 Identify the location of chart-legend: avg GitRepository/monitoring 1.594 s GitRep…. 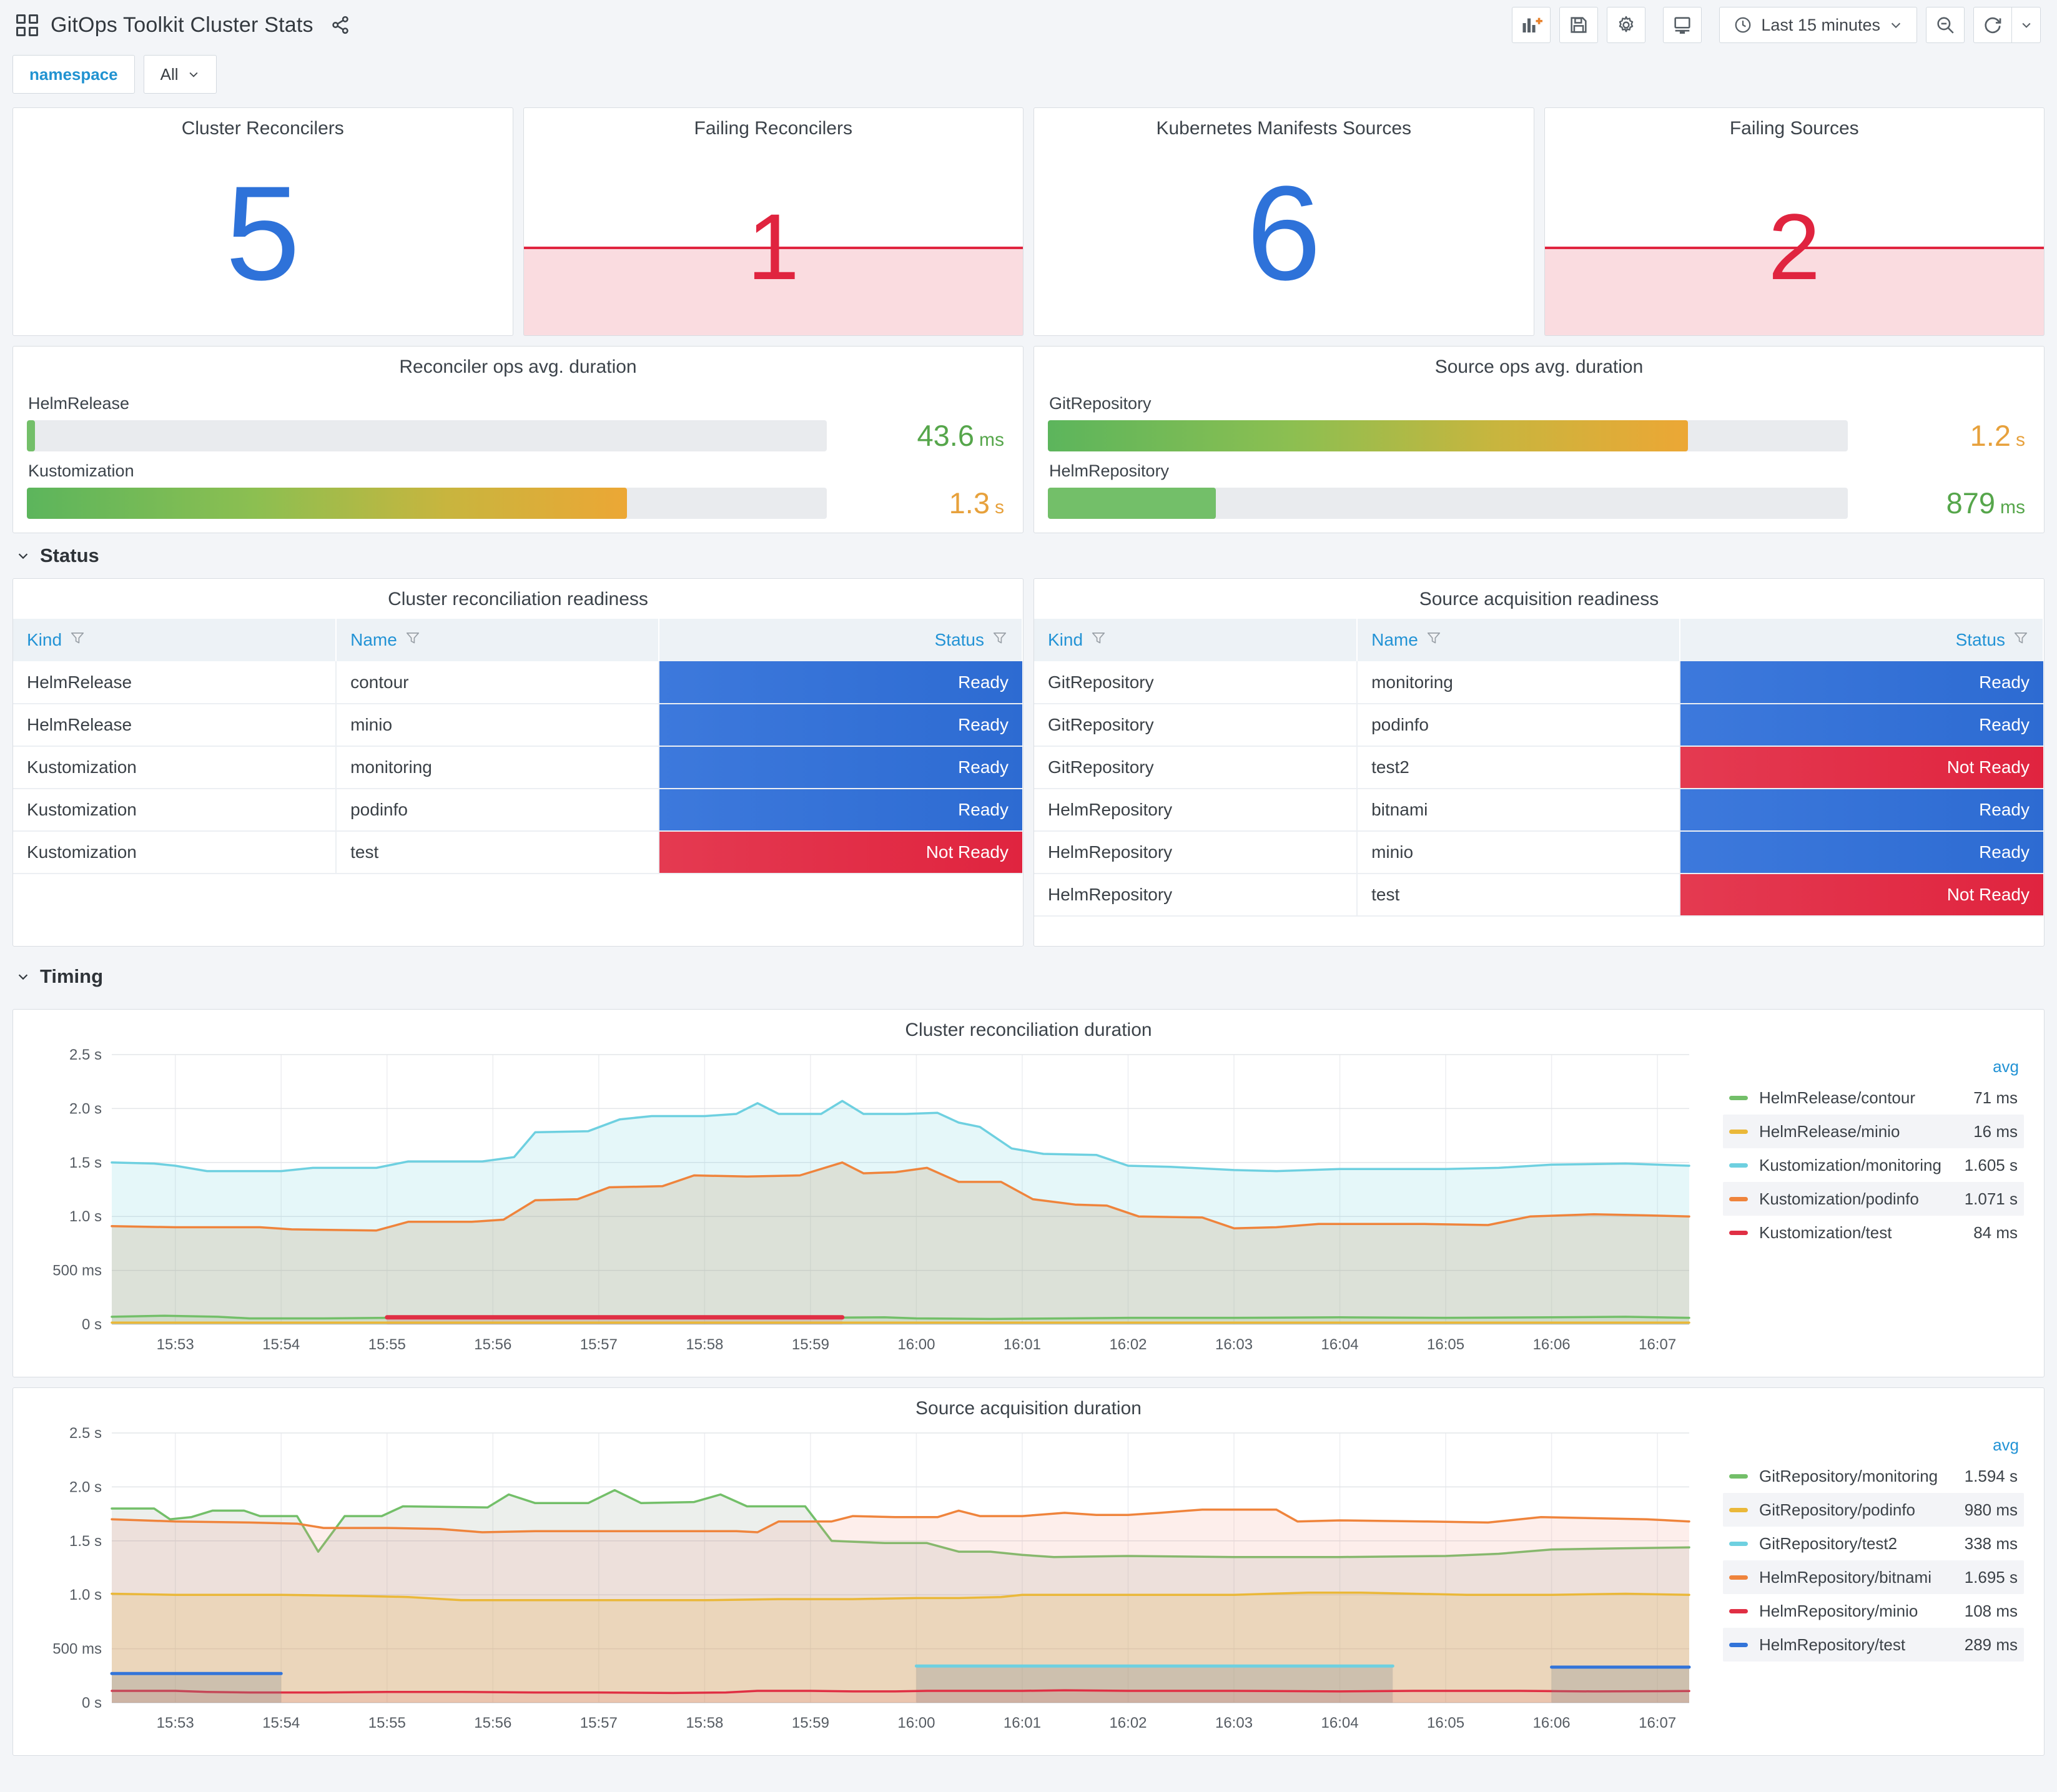
(1880, 1588).